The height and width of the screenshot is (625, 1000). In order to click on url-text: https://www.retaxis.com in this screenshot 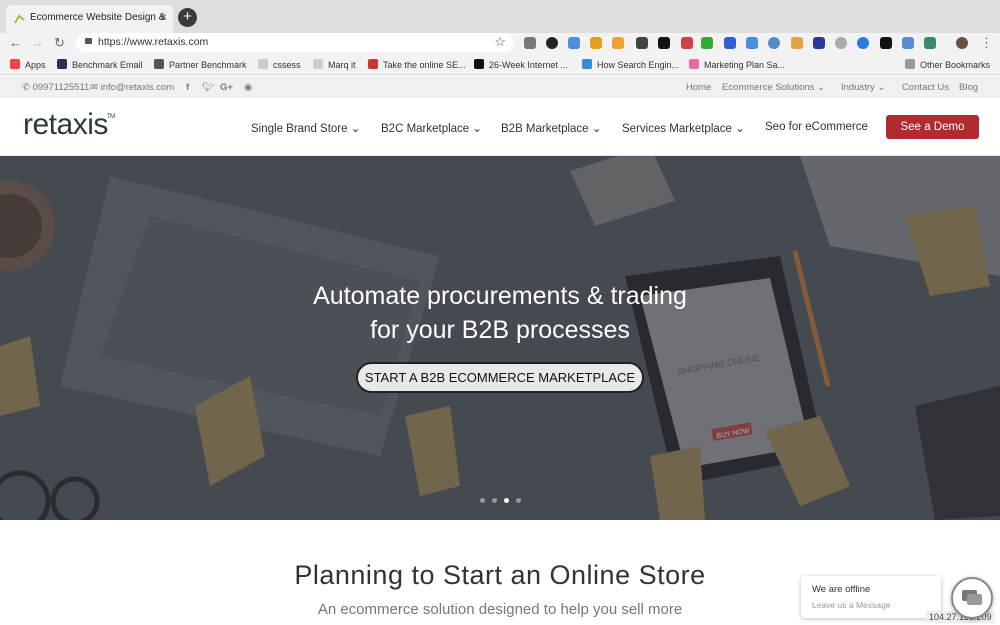, I will do `click(153, 42)`.